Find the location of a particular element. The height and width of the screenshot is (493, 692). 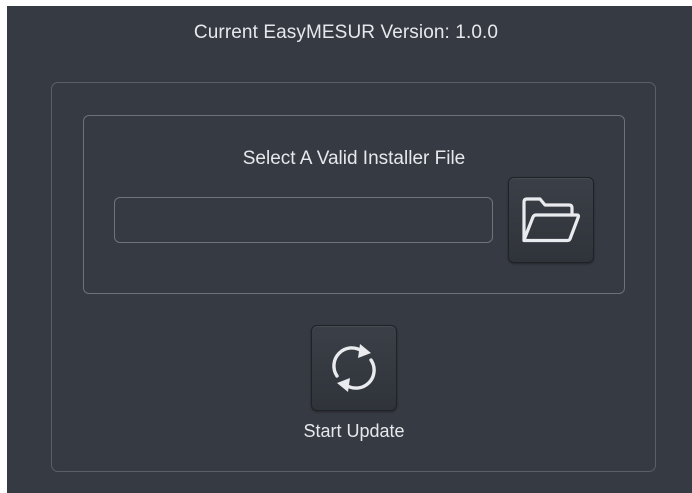

refresh-icon is located at coordinates (354, 368).